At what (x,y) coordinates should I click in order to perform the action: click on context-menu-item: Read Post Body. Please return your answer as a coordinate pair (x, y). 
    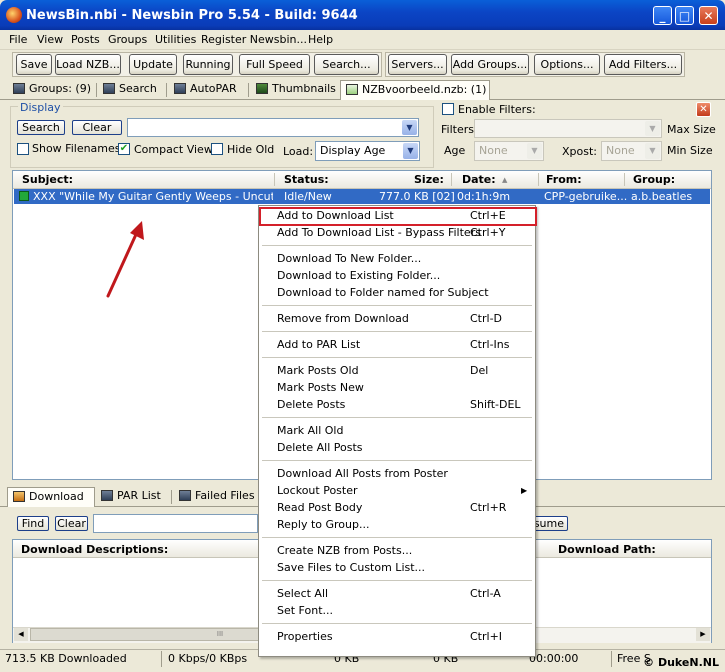
    Looking at the image, I should click on (319, 507).